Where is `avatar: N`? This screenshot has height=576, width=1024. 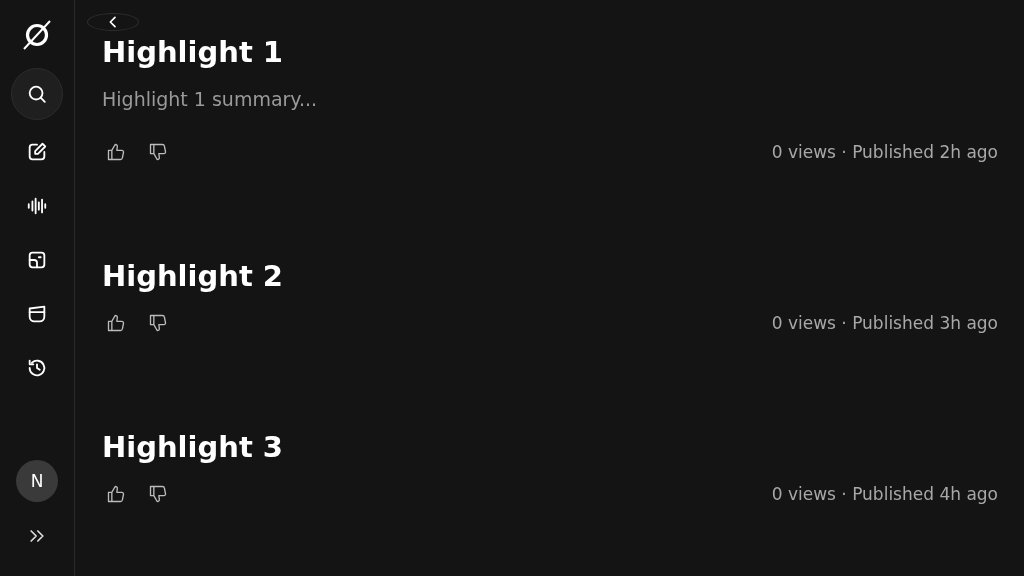 avatar: N is located at coordinates (37, 481).